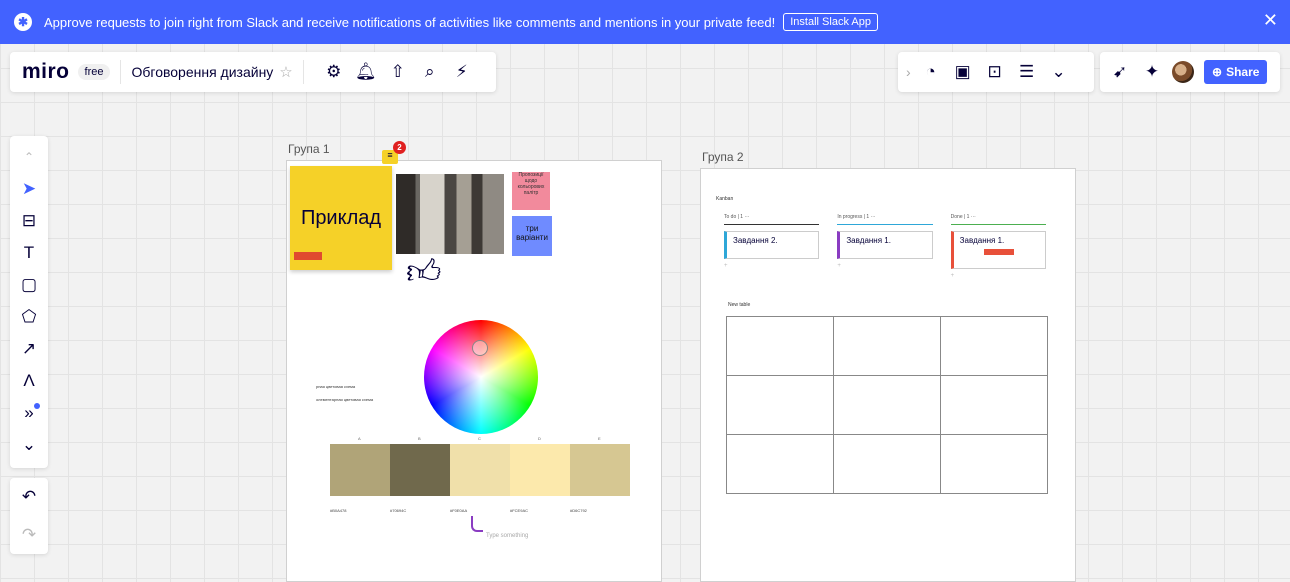  I want to click on kanban-card: Завдання 2., so click(772, 245).